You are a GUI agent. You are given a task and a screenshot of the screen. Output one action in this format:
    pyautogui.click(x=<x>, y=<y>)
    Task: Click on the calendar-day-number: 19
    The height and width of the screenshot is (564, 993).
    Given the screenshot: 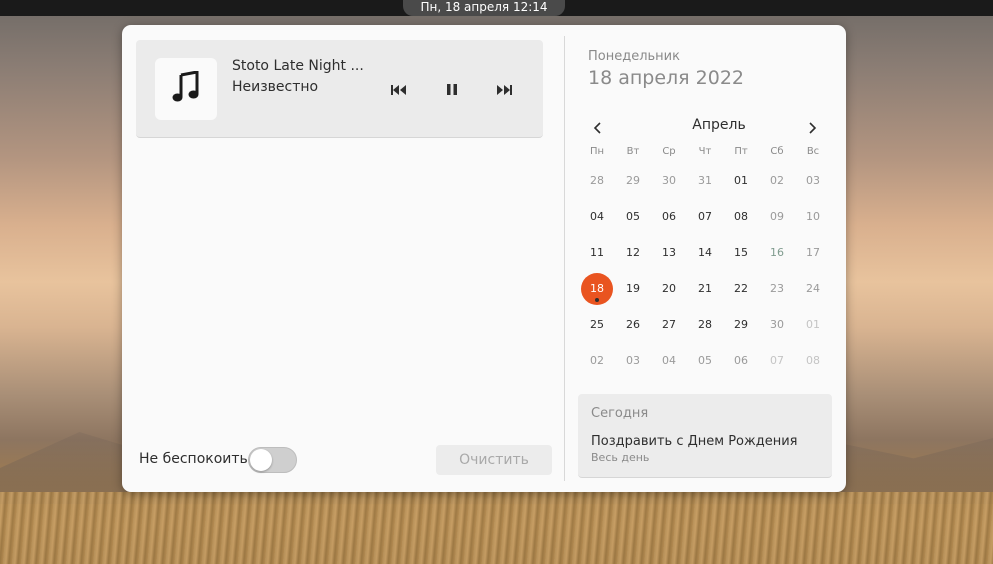 What is the action you would take?
    pyautogui.click(x=633, y=288)
    